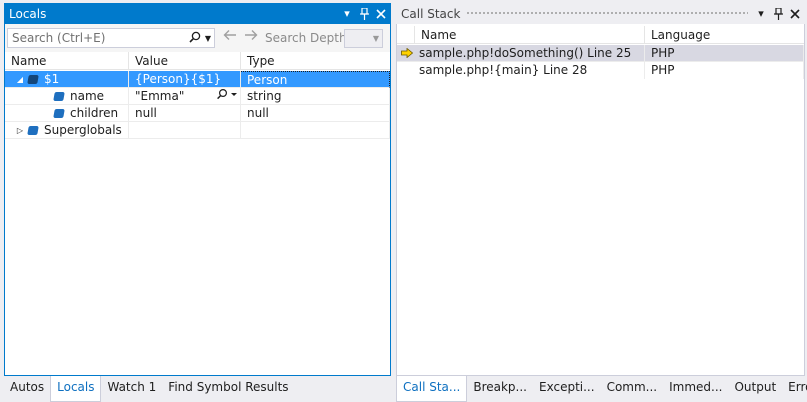 Image resolution: width=807 pixels, height=402 pixels. I want to click on tab-find-symbol-results: Find Symbol Results, so click(228, 389).